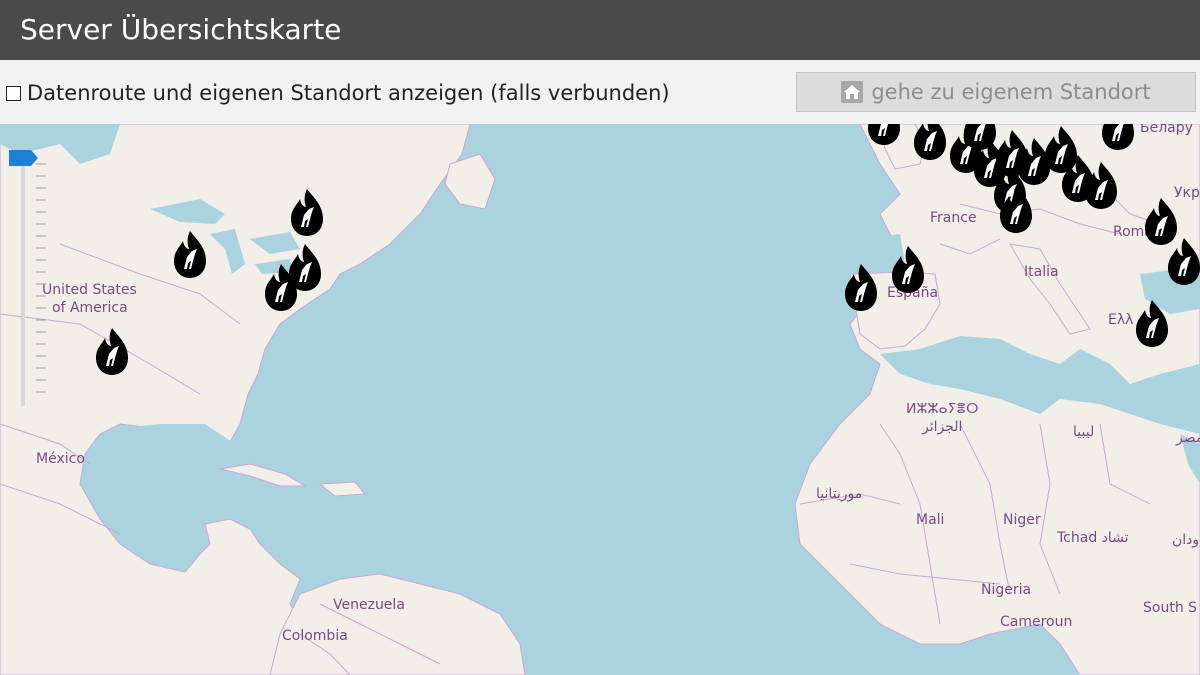  Describe the element at coordinates (1036, 622) in the screenshot. I see `label-cameroon: Cameroun` at that location.